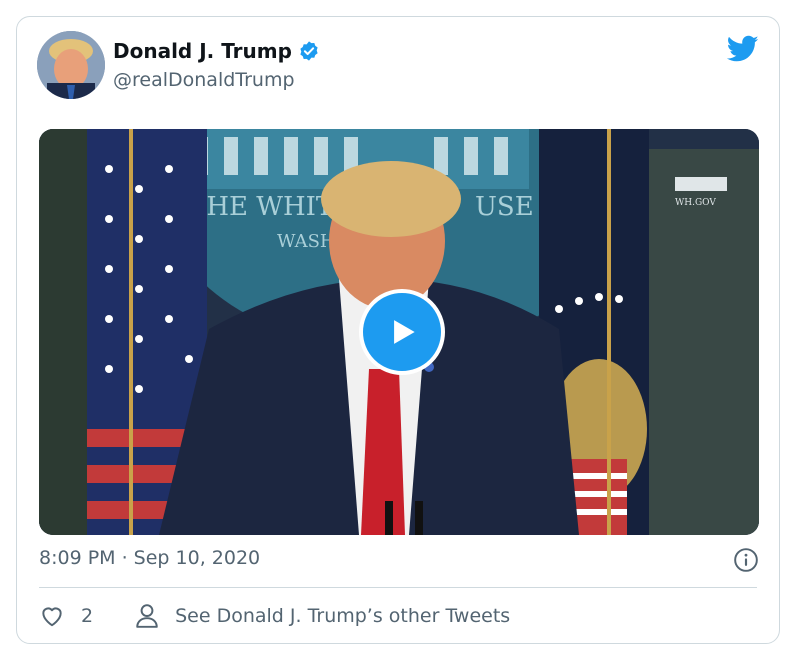 The image size is (799, 665). I want to click on author-handle: @realDonaldTrump, so click(204, 80).